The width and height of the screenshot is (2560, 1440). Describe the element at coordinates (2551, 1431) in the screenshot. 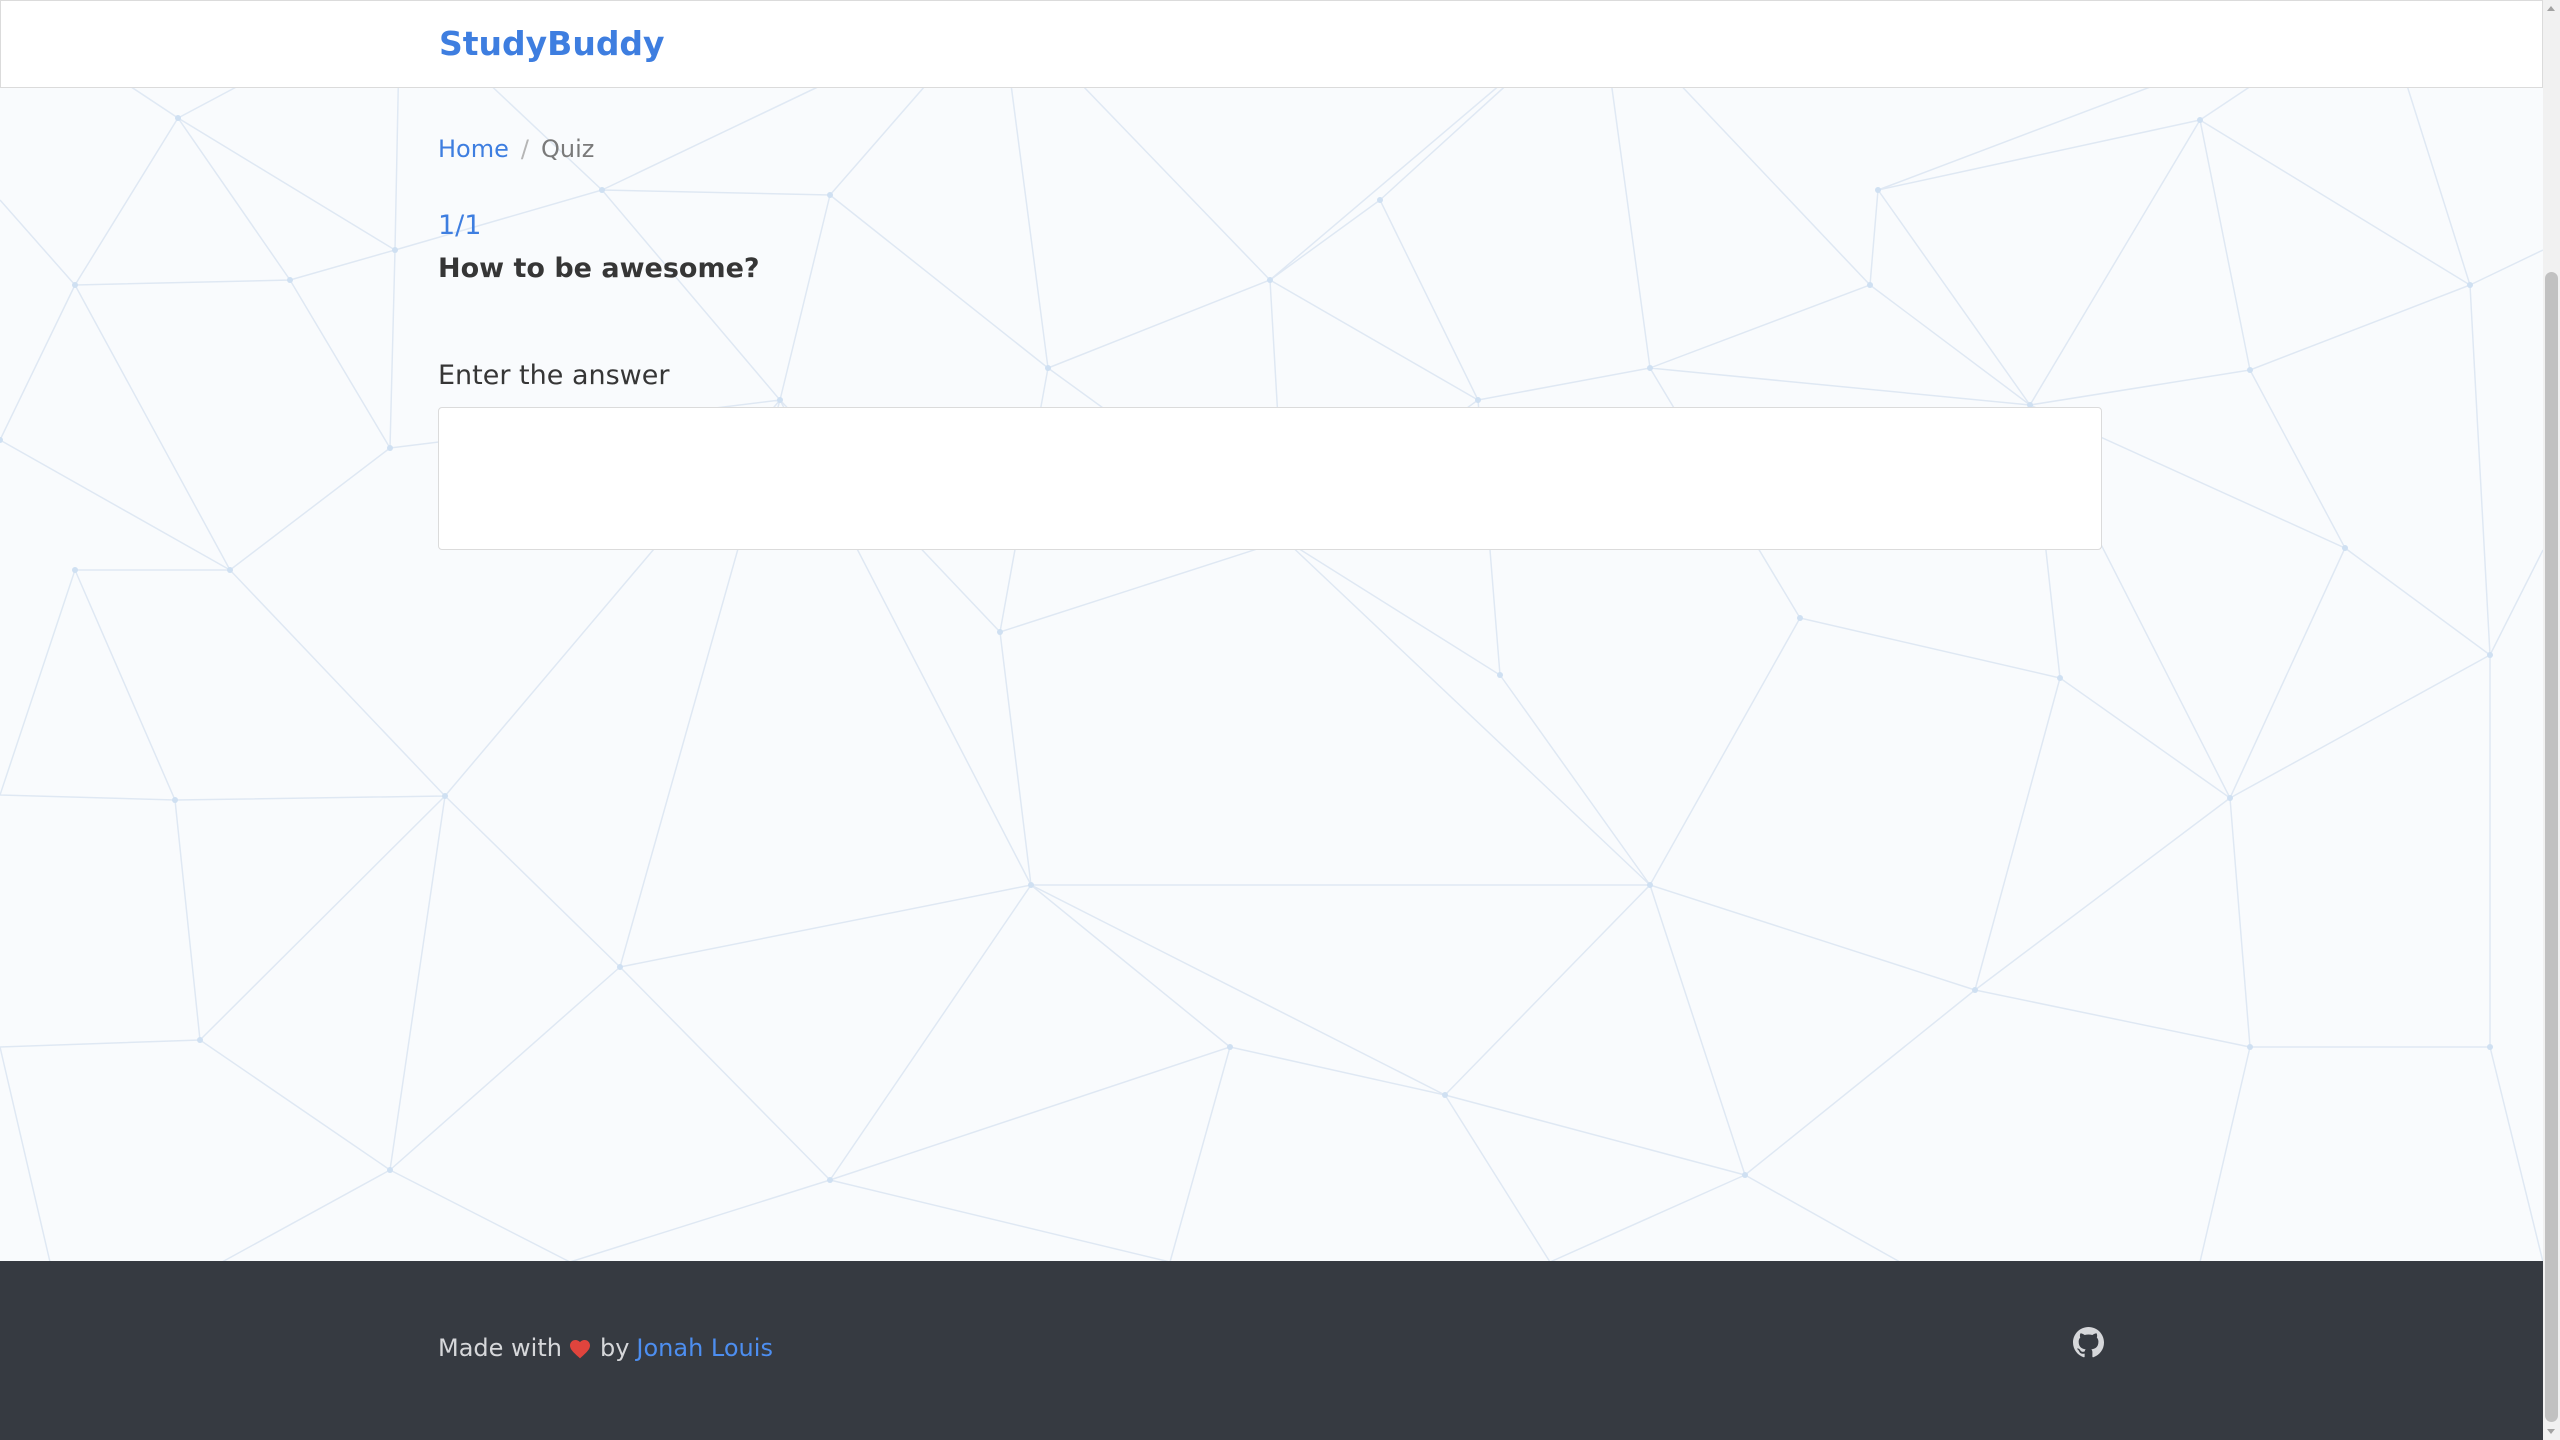

I see `scroll-down-arrow-icon` at that location.